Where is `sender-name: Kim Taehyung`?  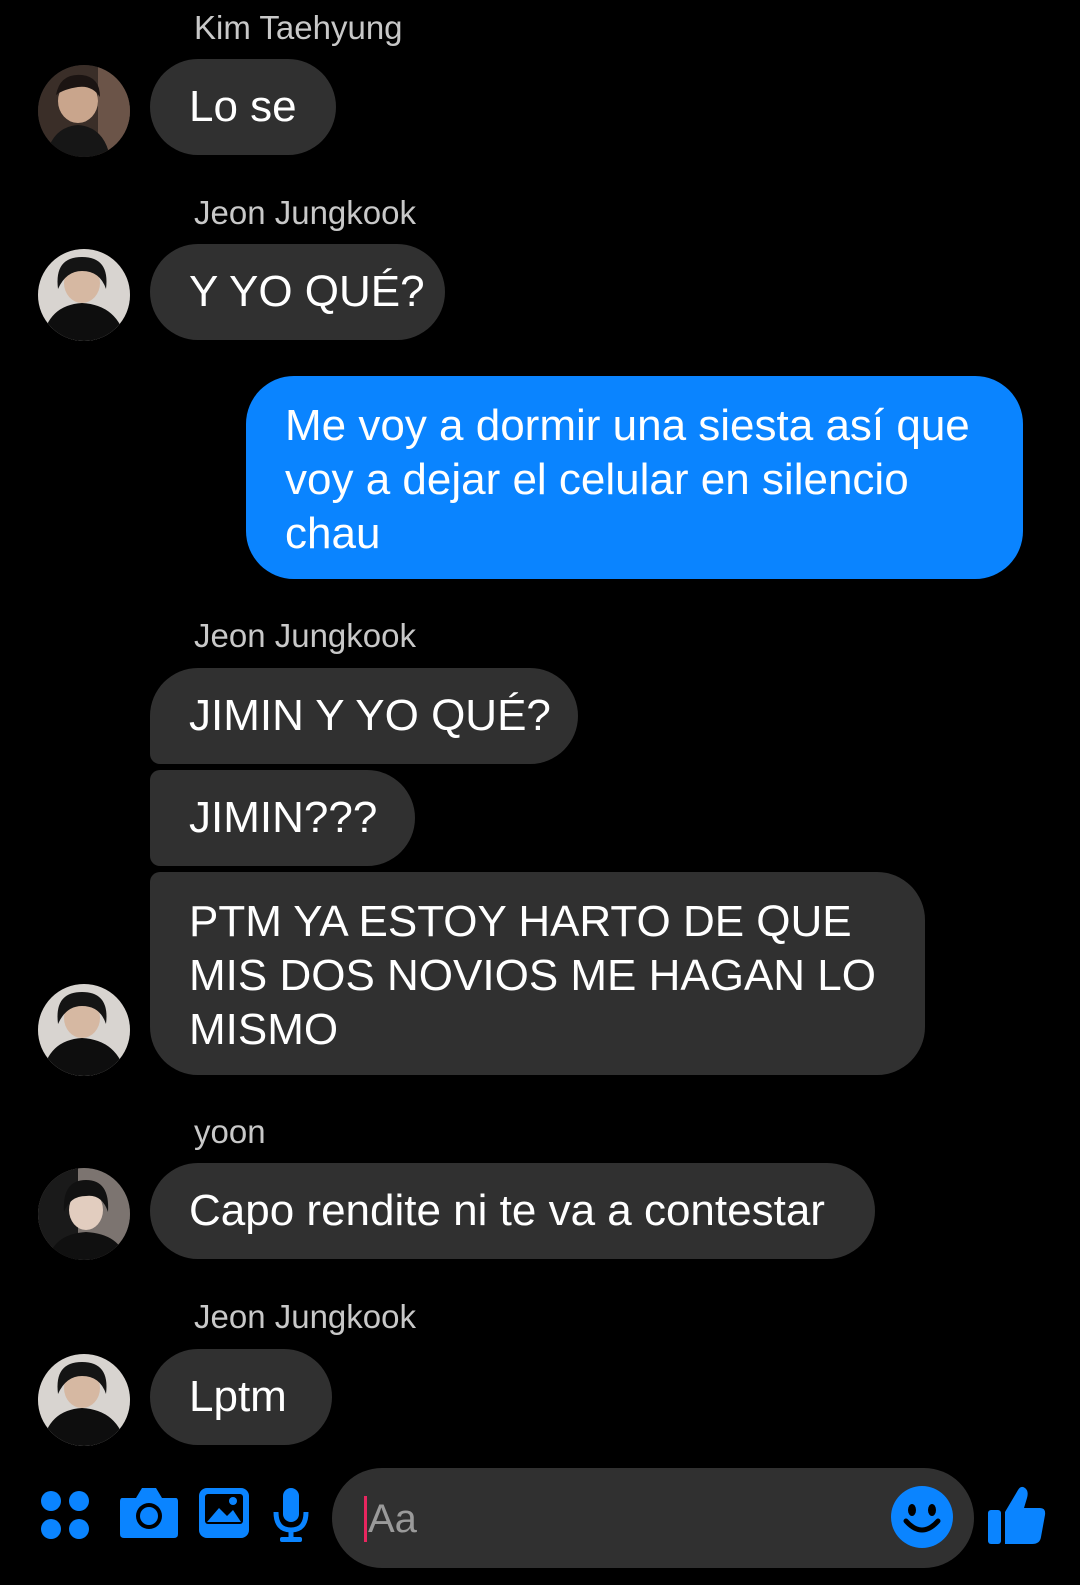
sender-name: Kim Taehyung is located at coordinates (298, 27).